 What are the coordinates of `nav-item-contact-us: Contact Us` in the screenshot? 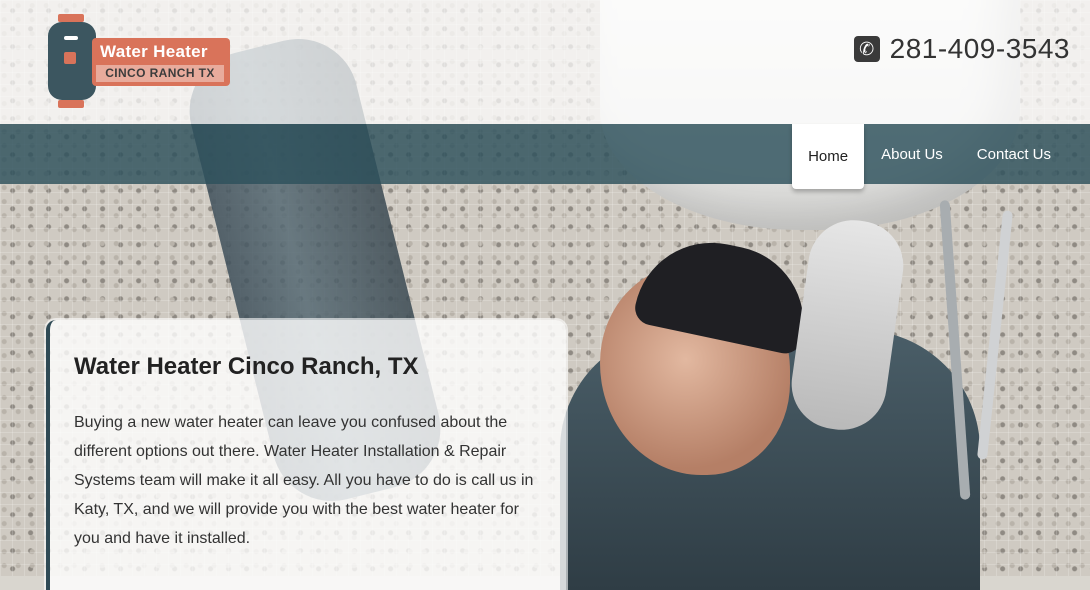 It's located at (1014, 154).